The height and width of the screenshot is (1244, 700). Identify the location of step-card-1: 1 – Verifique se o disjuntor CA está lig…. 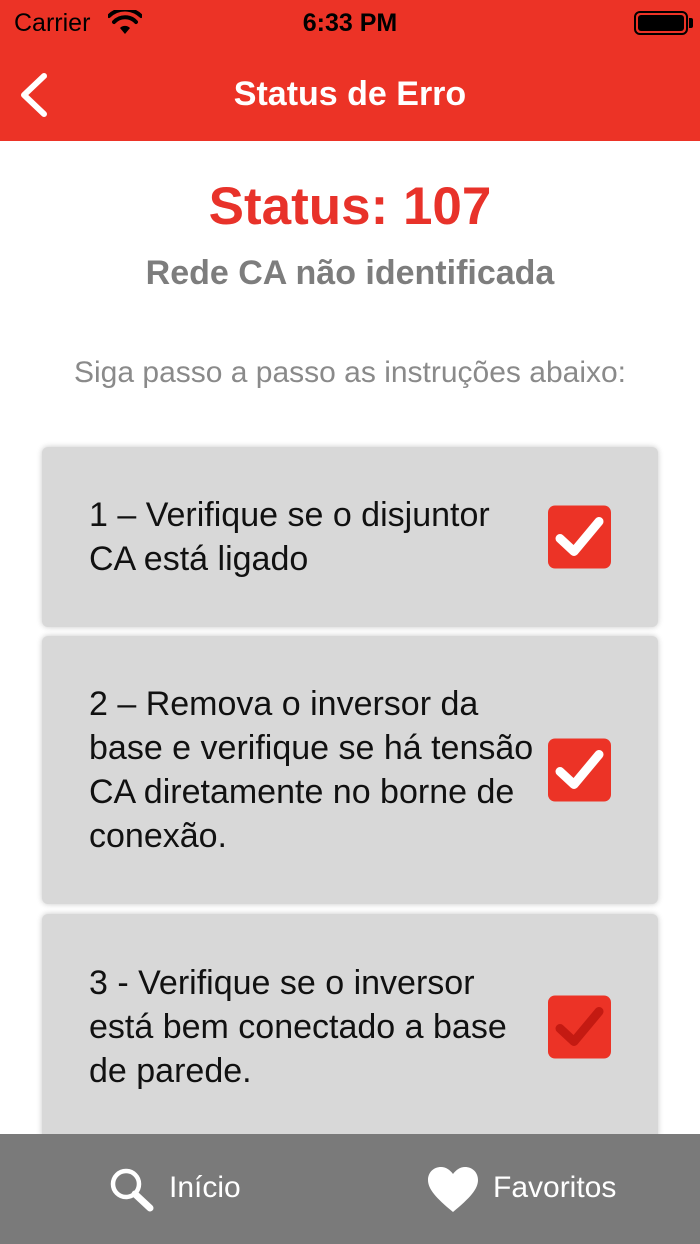
(350, 537).